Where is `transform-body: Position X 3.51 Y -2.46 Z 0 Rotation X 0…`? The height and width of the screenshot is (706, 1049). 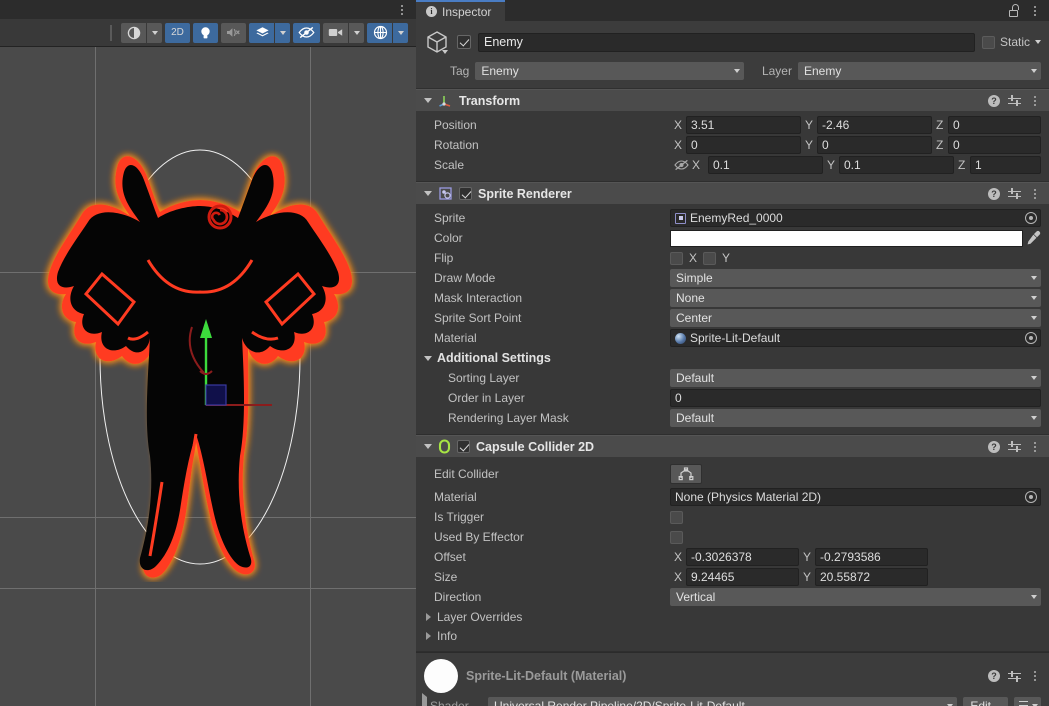
transform-body: Position X 3.51 Y -2.46 Z 0 Rotation X 0… is located at coordinates (732, 146).